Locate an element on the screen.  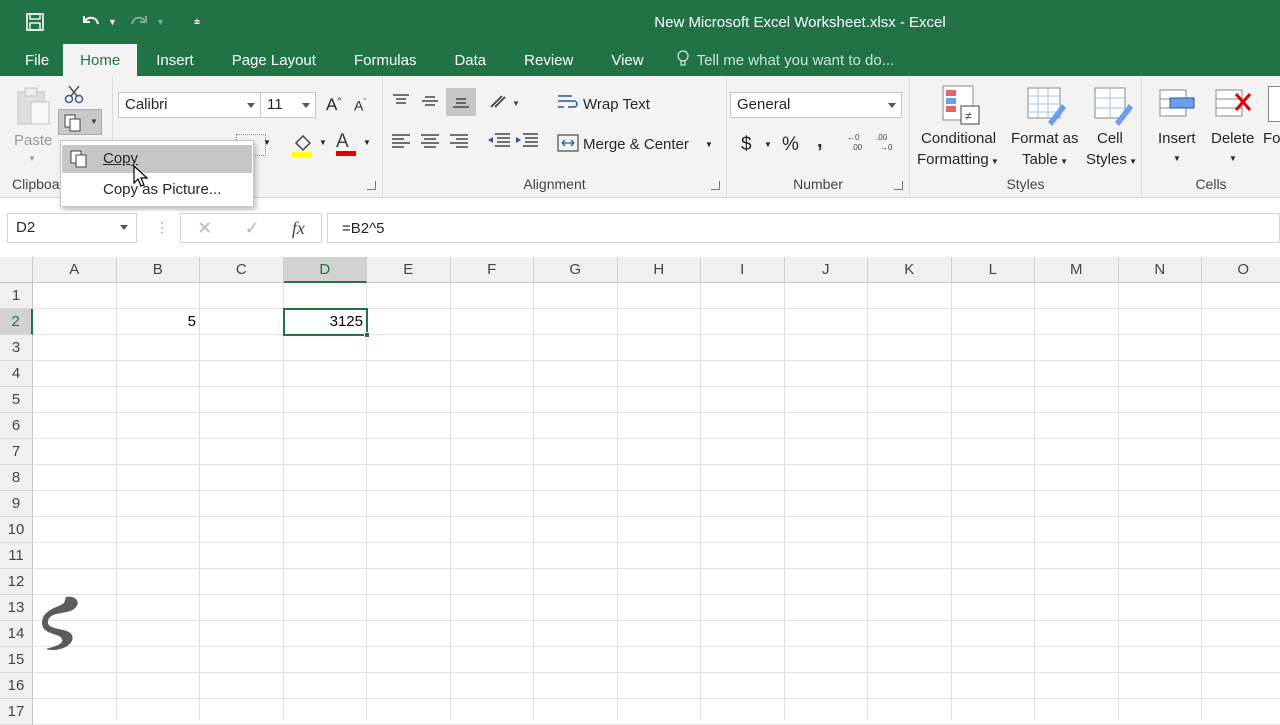
row-header-4: 4 is located at coordinates (16, 374).